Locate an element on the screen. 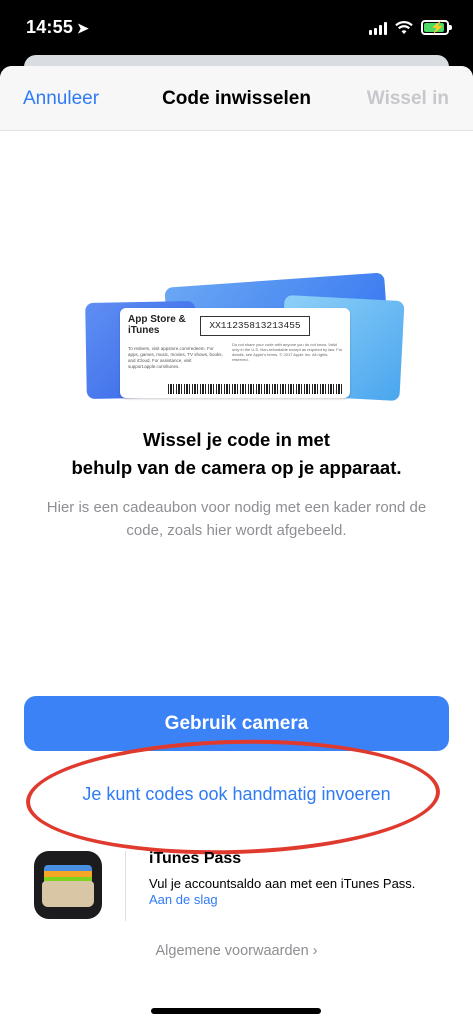 The height and width of the screenshot is (1024, 473). battery-icon: ⚡ is located at coordinates (436, 27).